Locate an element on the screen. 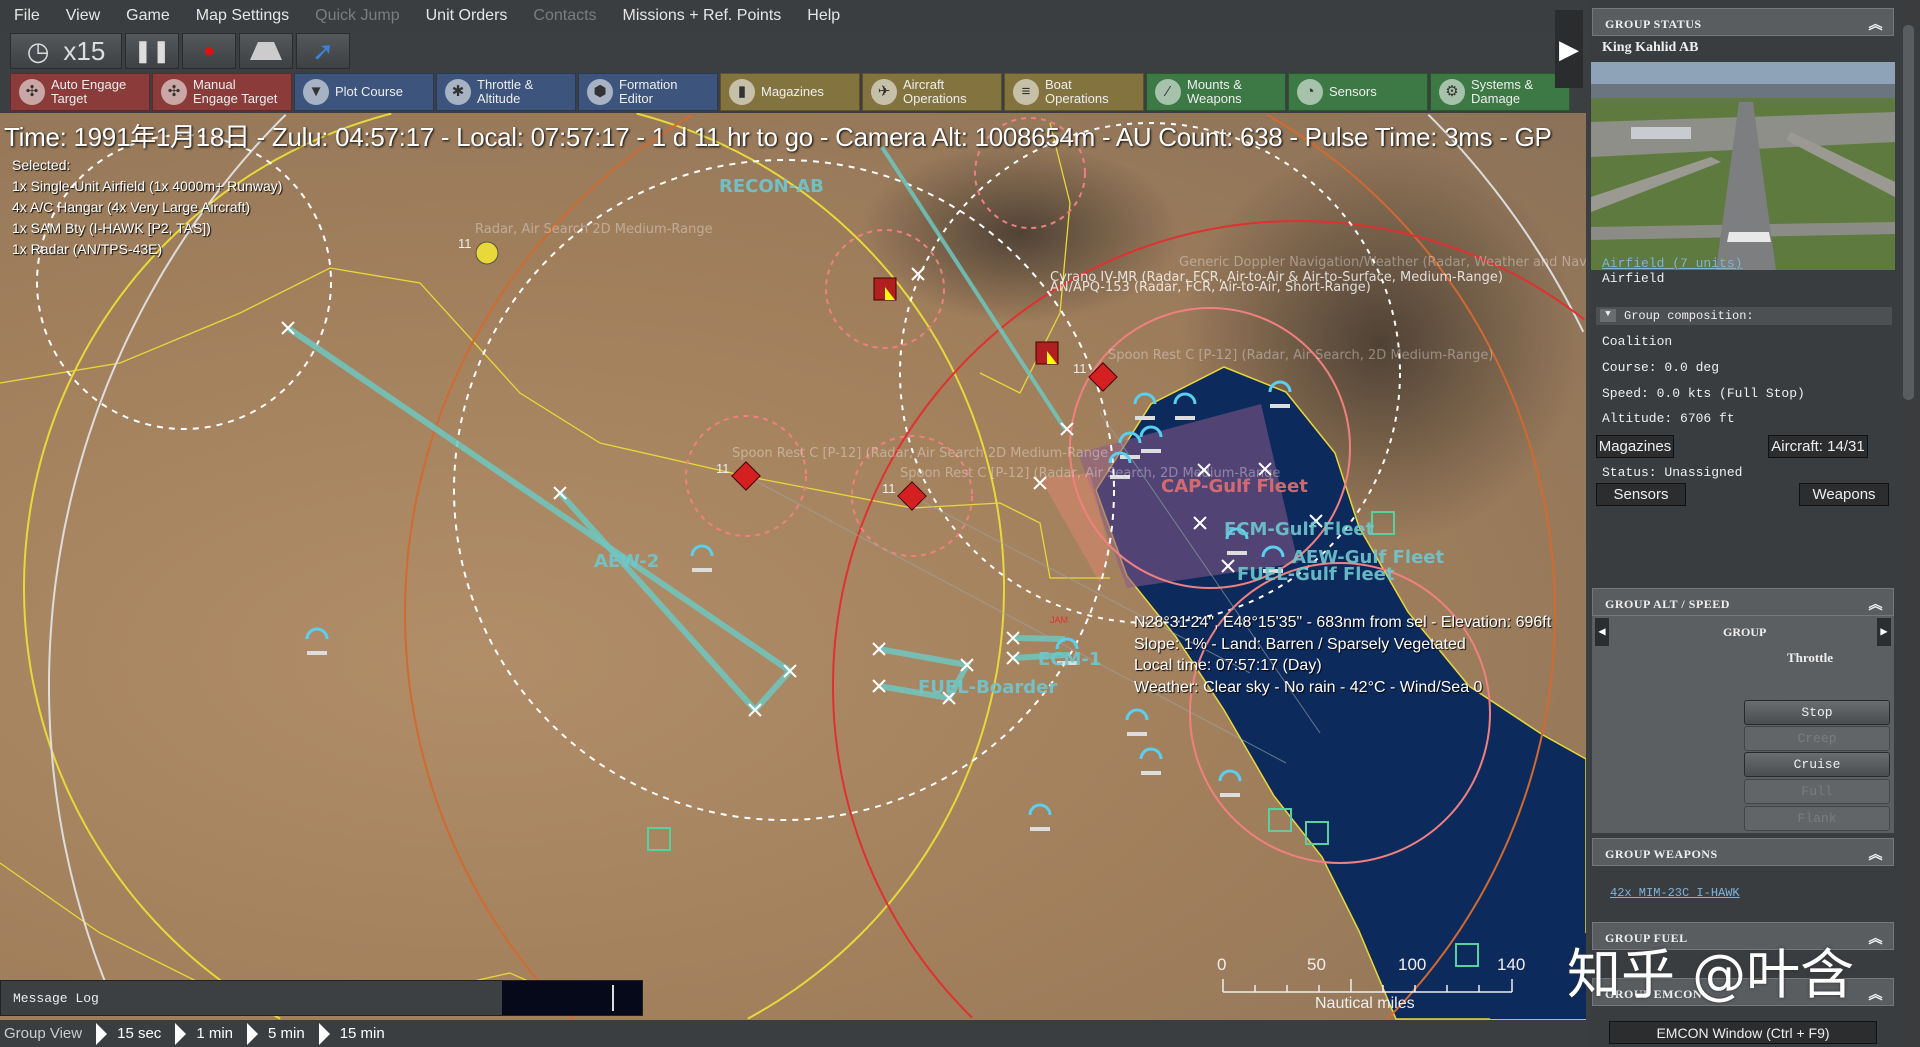  command-aircraft: ✈ Aircraft Operations is located at coordinates (932, 92).